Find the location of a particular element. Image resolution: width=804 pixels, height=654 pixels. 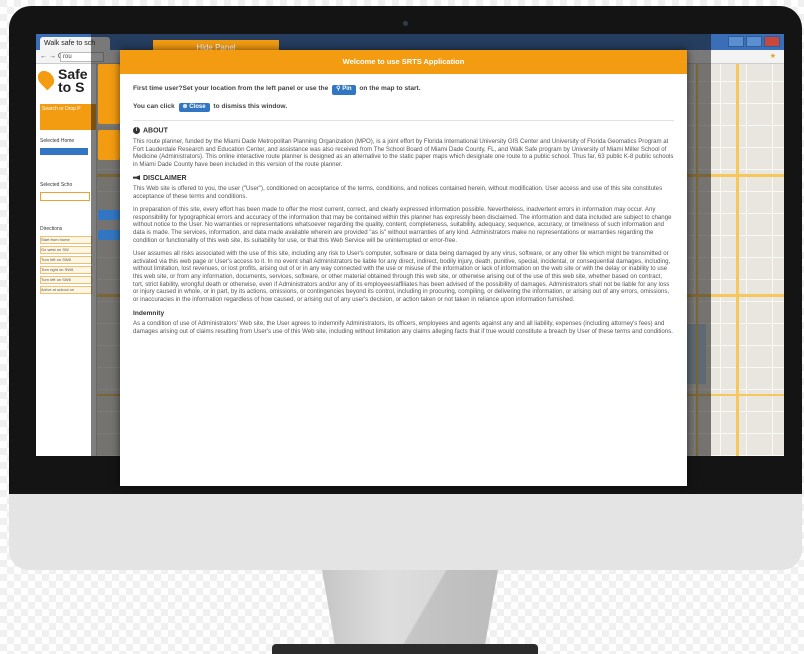

direction-row: Start from home is located at coordinates (66, 240).